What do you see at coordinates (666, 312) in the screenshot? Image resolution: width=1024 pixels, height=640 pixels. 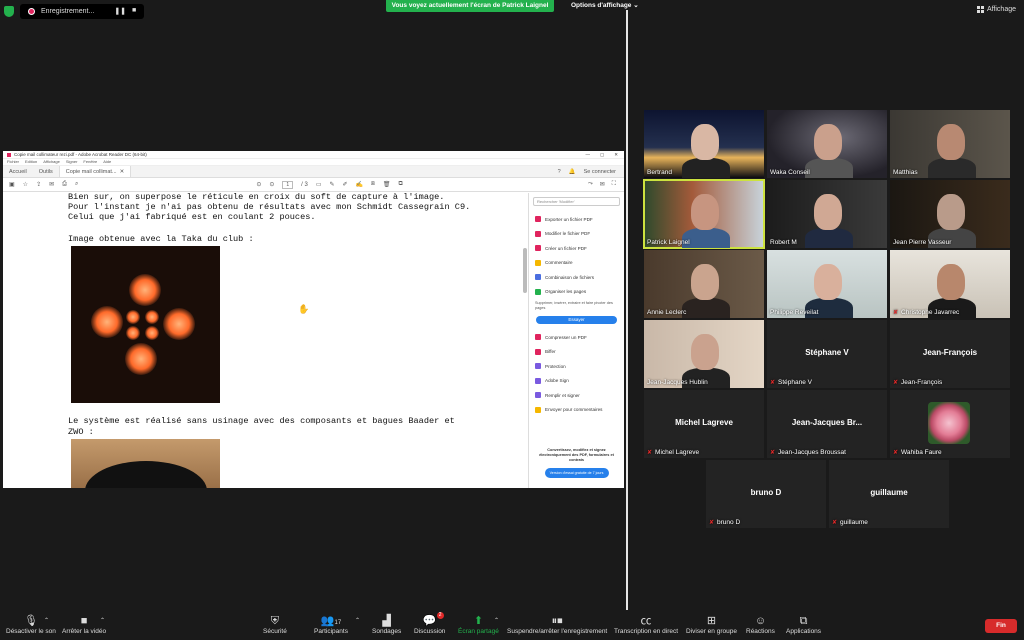 I see `participant-name-tag: Annie Leclerc` at bounding box center [666, 312].